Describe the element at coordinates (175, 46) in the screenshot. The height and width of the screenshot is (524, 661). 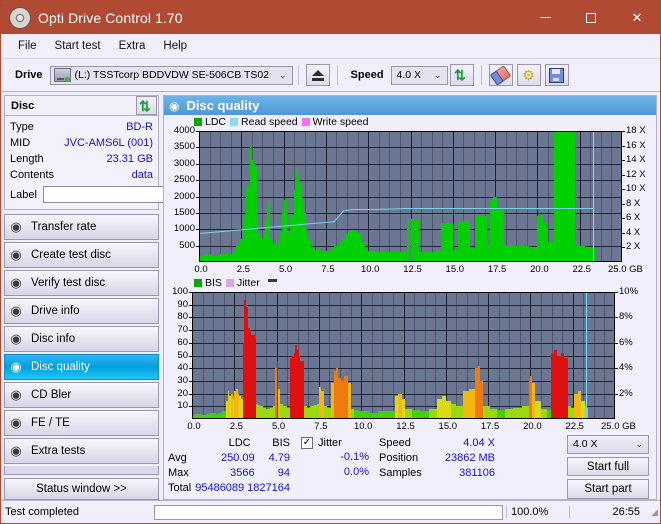
I see `menu-item-help: Help` at that location.